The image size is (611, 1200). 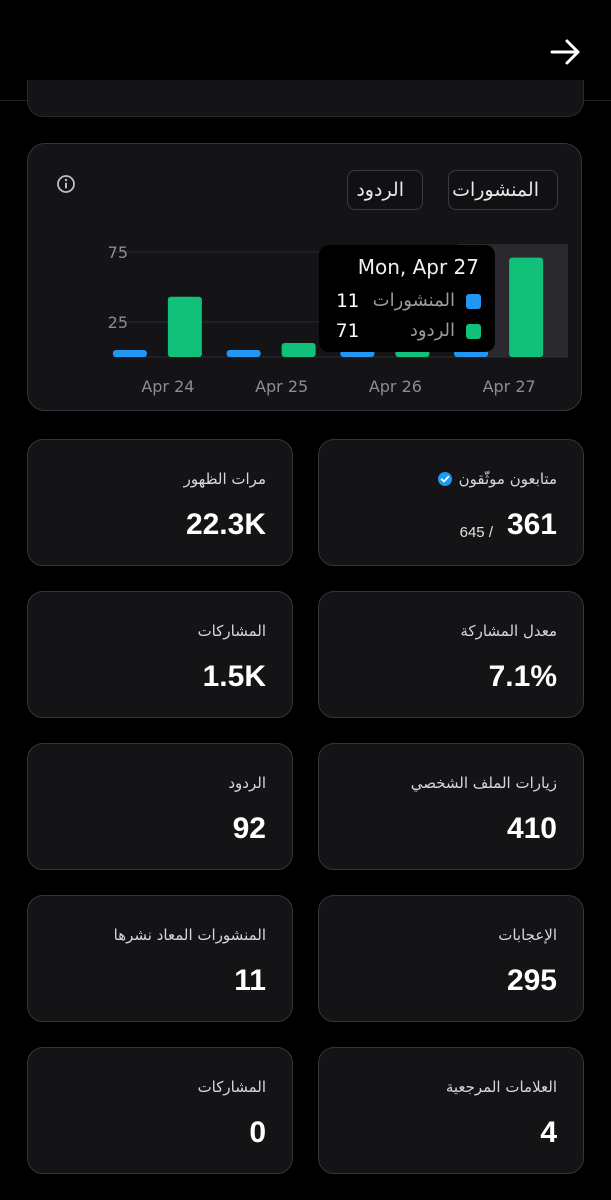 I want to click on tooltip-replies-swatch, so click(x=473, y=331).